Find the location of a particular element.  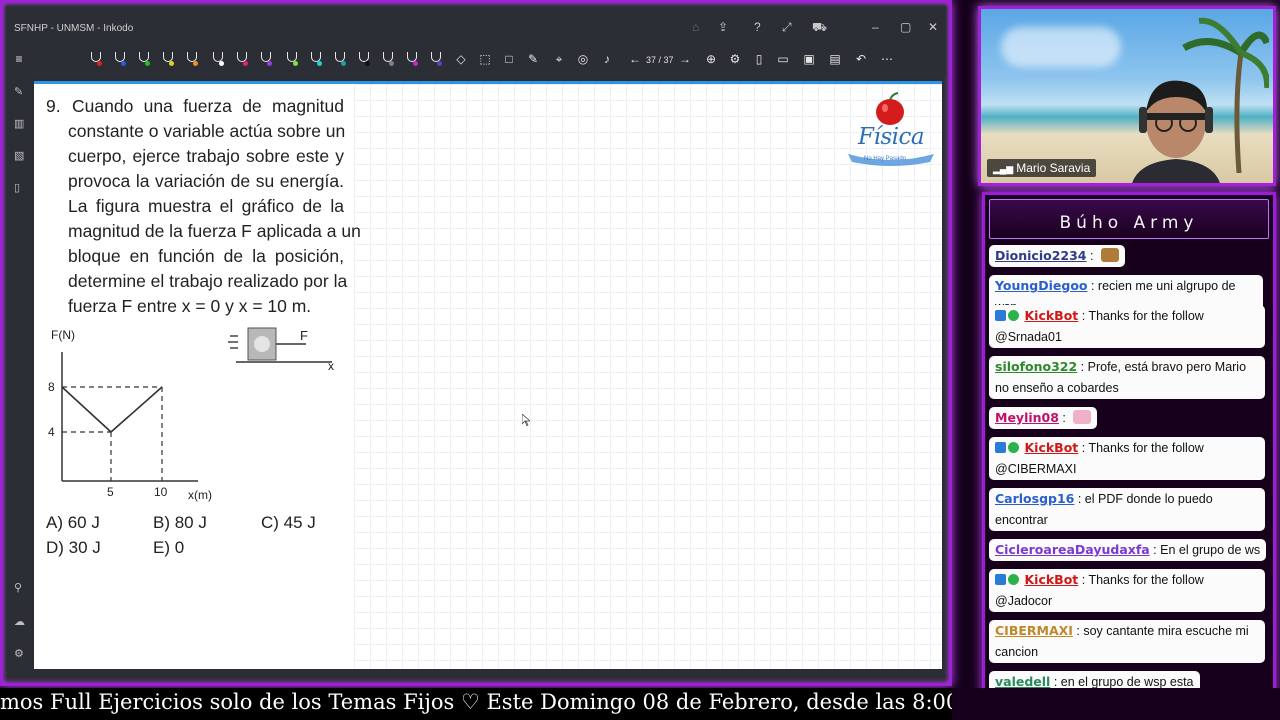

library-icon: ▥ is located at coordinates (20, 124).